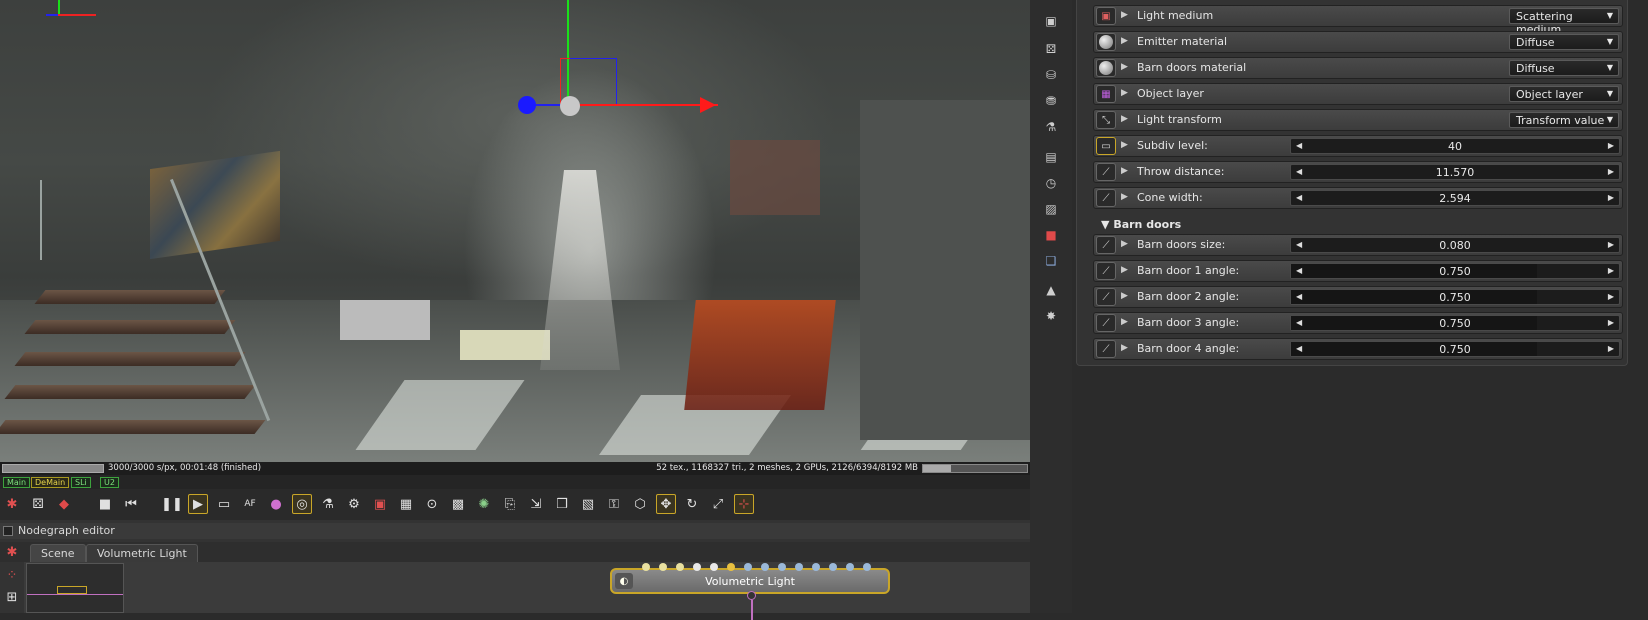  I want to click on graph-scene-icon: ✱, so click(12, 552).